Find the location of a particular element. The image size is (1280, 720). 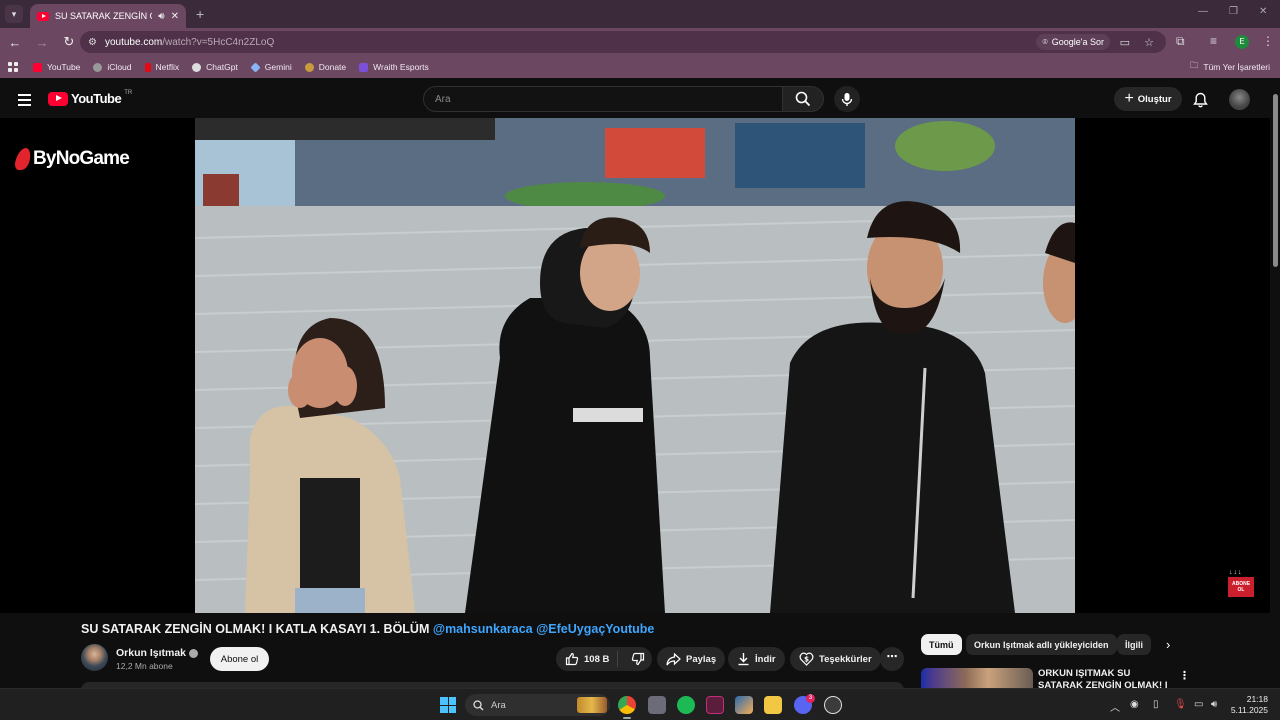

microphone-tray-icon: 🎙︎ is located at coordinates (1180, 704).